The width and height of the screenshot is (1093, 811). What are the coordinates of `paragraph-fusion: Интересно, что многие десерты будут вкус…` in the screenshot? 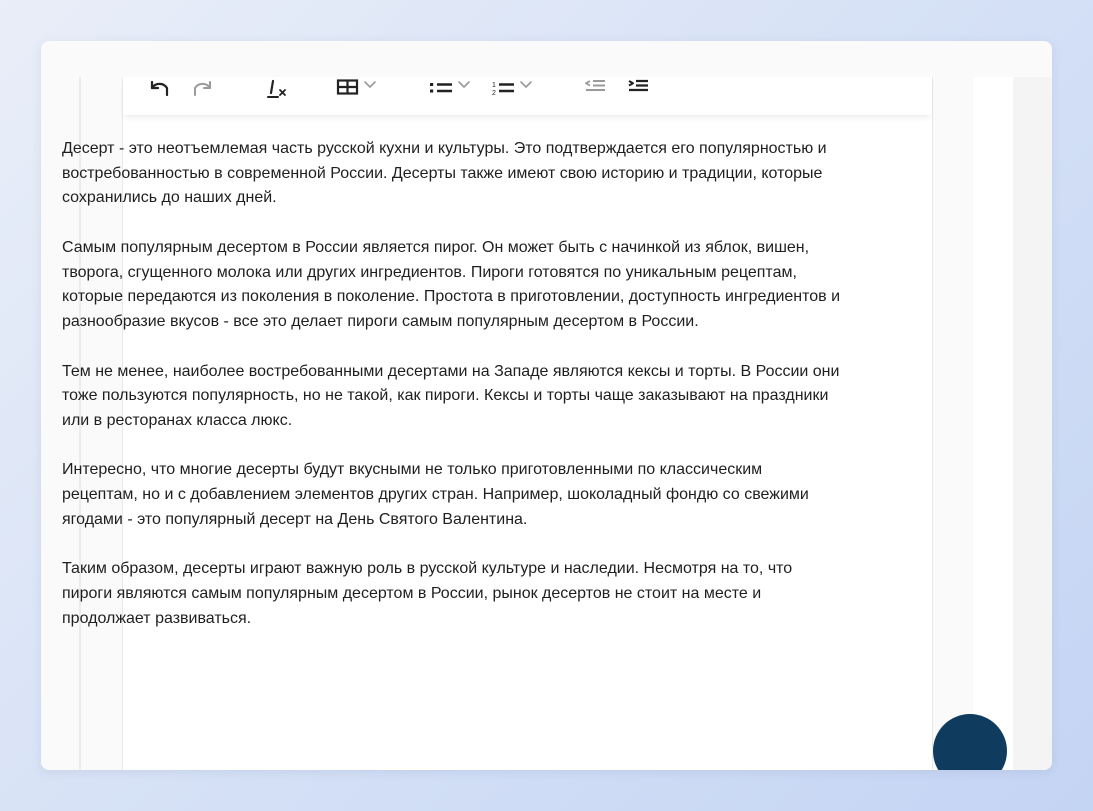 It's located at (435, 494).